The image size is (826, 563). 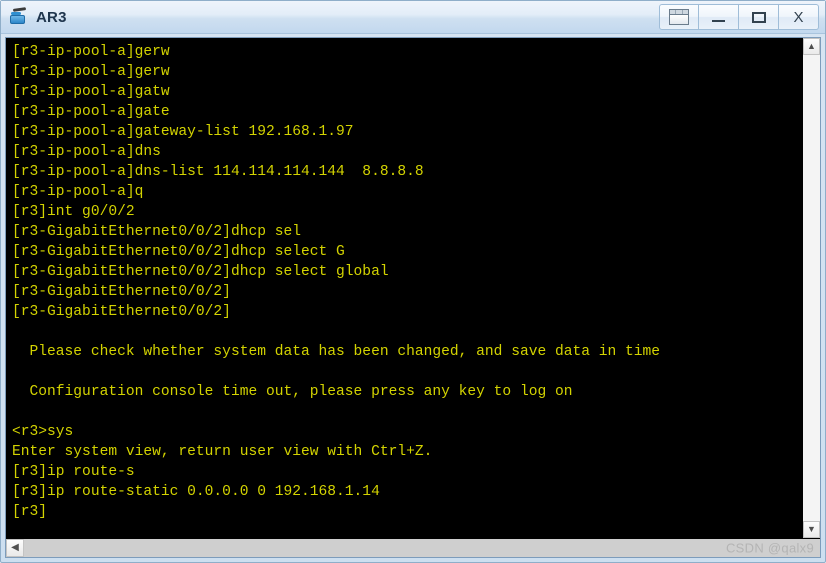 I want to click on terminal-line: <r3>sys, so click(x=43, y=432).